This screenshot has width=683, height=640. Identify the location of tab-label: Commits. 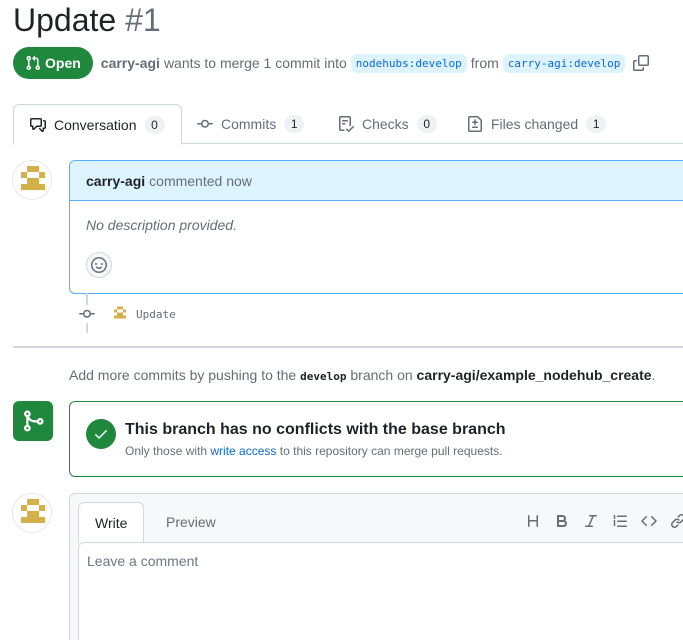
(249, 124).